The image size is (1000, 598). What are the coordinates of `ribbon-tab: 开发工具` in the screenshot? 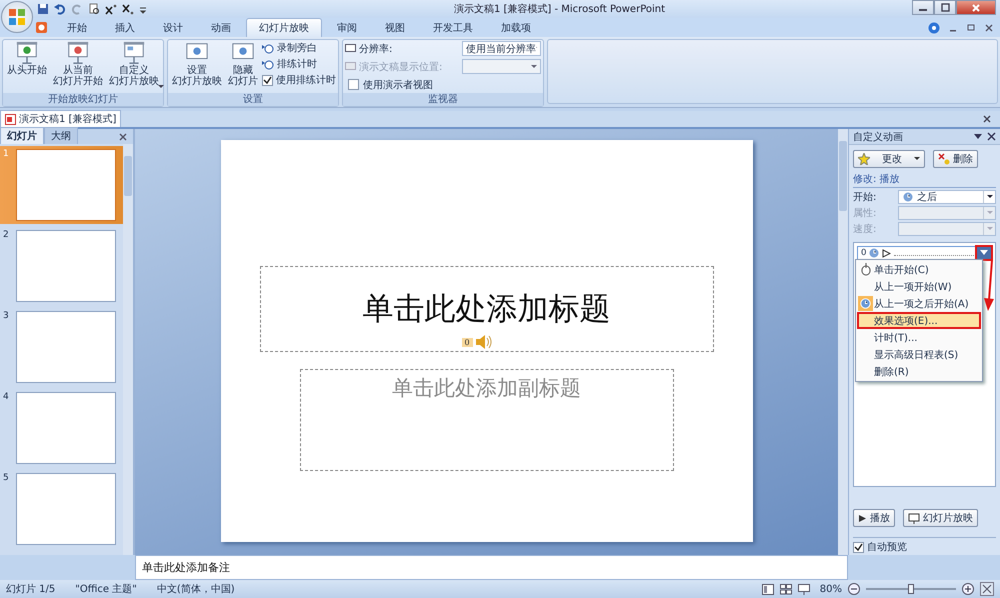 It's located at (453, 27).